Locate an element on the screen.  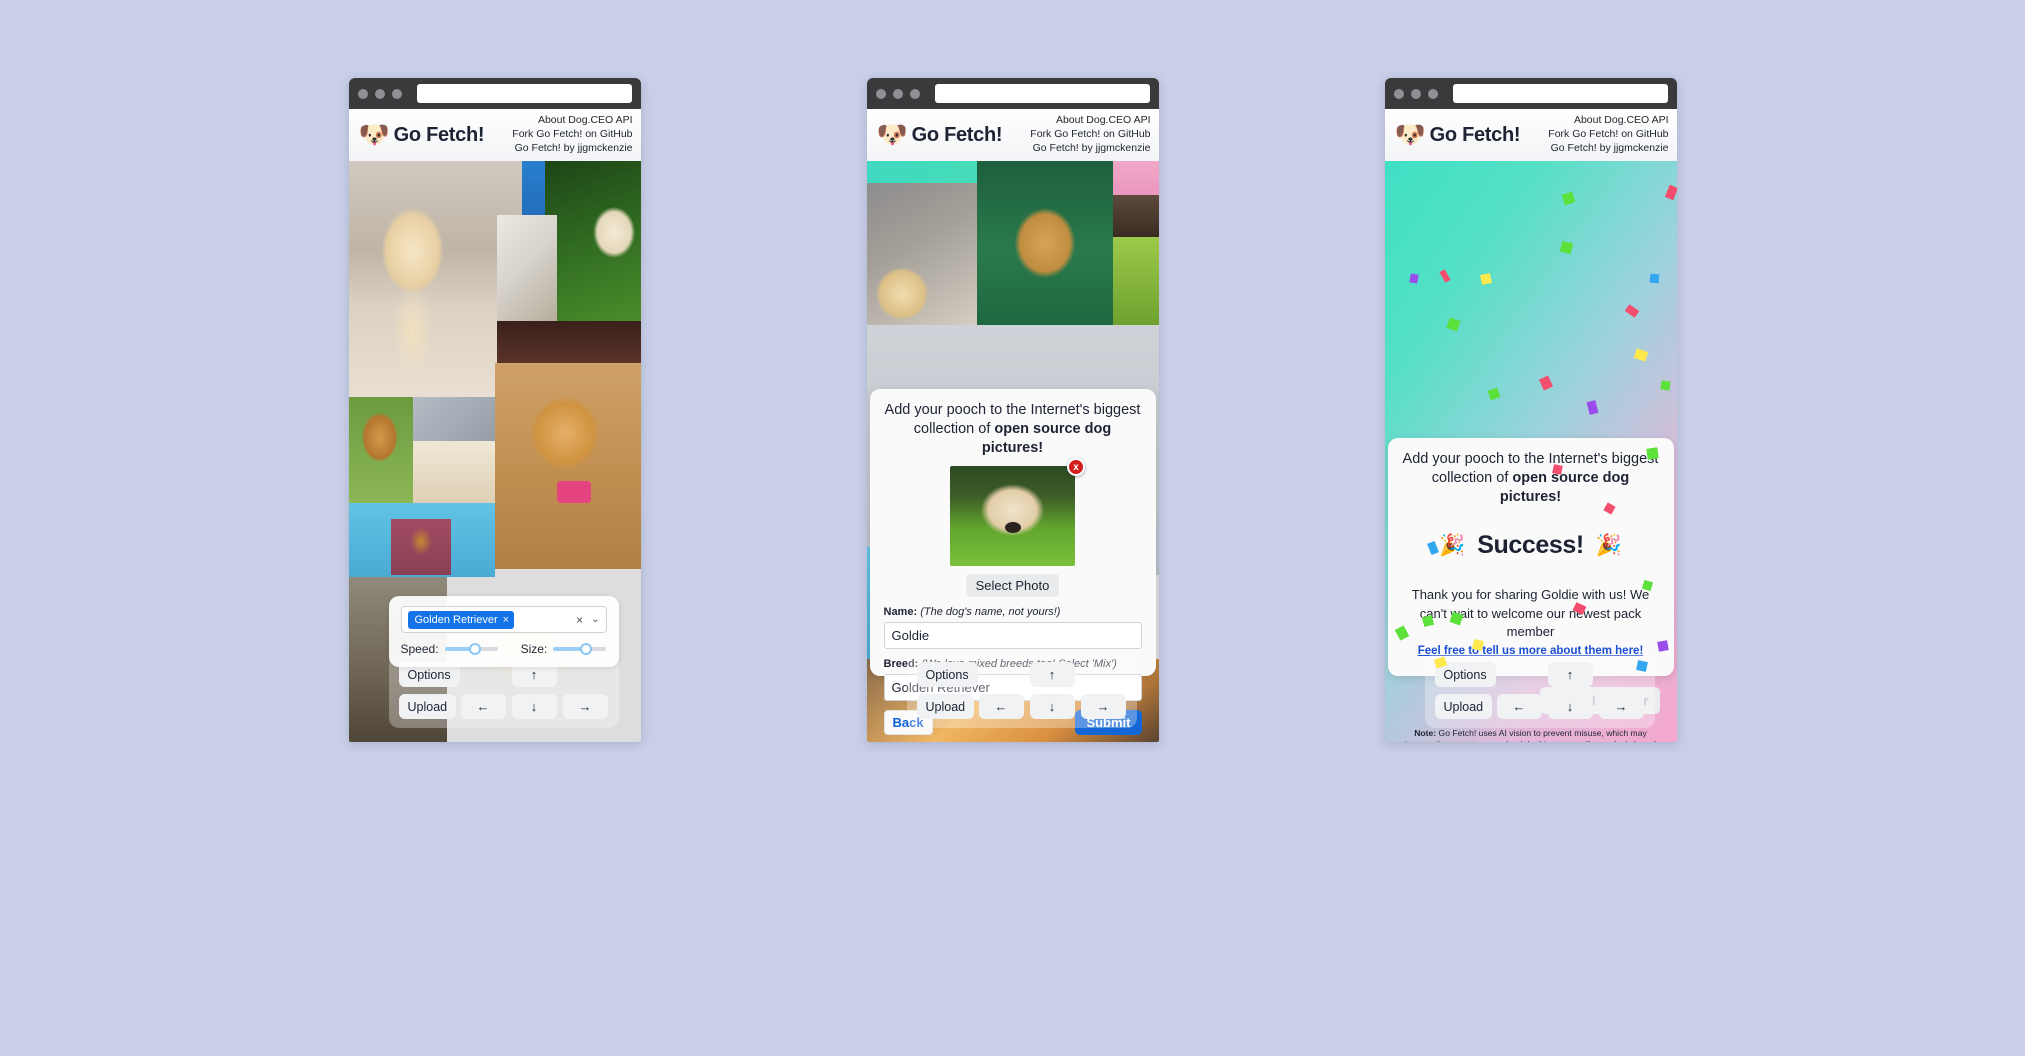
speed-slider is located at coordinates (471, 649).